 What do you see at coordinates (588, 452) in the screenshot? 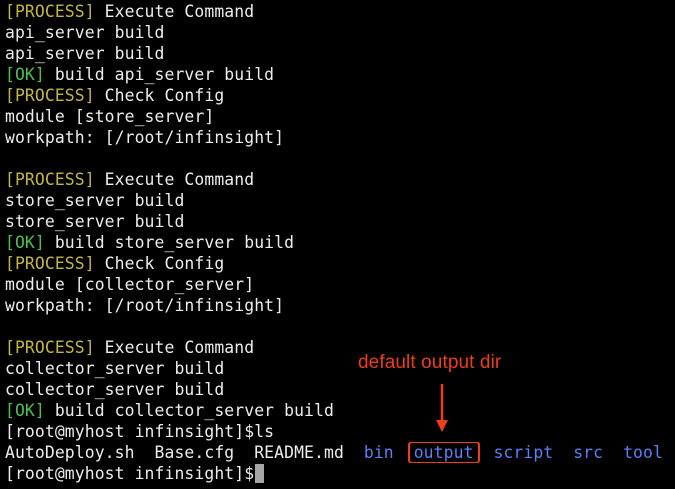
I see `ls-dir-src: src` at bounding box center [588, 452].